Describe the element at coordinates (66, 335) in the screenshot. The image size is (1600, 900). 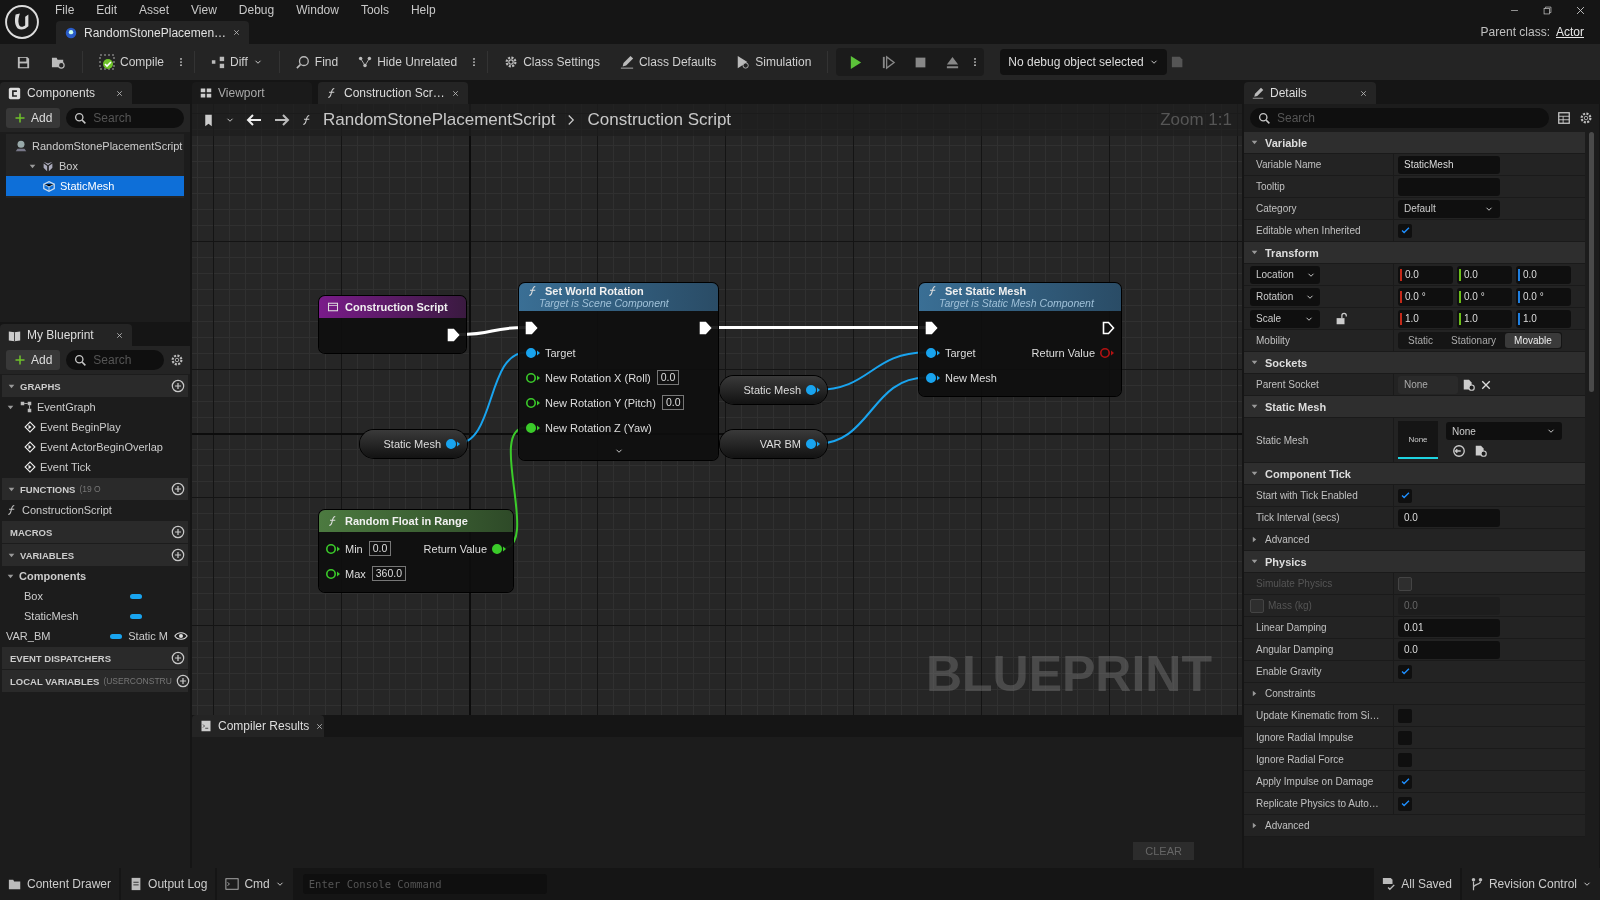
I see `panel-tab: My Blueprint` at that location.